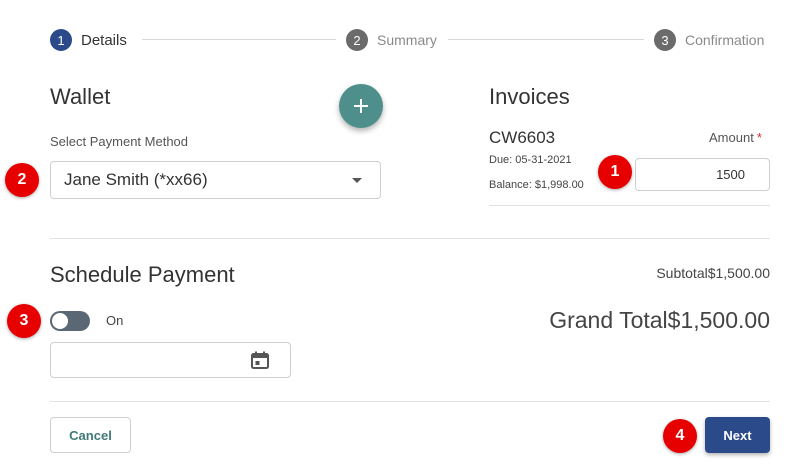 This screenshot has width=807, height=467. What do you see at coordinates (90, 435) in the screenshot?
I see `cancel-button: Cancel` at bounding box center [90, 435].